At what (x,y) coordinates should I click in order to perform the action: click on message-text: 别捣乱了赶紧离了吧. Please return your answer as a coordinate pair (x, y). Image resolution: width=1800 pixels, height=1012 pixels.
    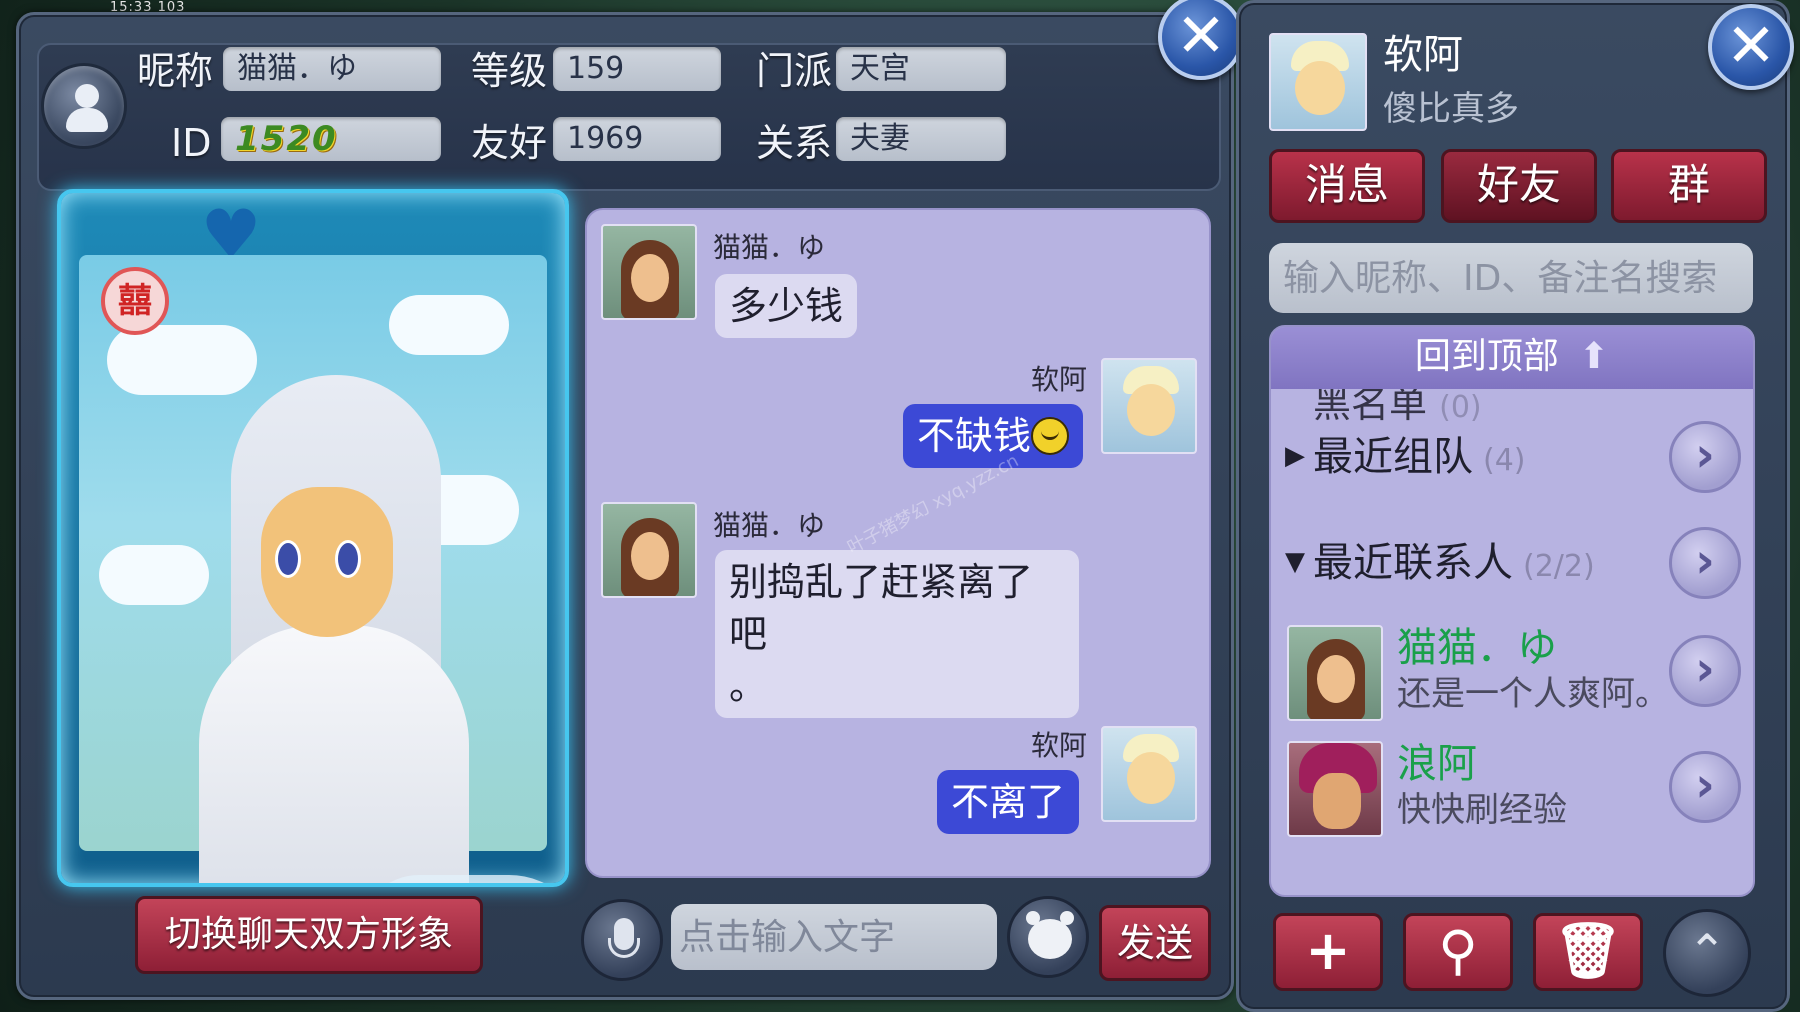
    Looking at the image, I should click on (881, 608).